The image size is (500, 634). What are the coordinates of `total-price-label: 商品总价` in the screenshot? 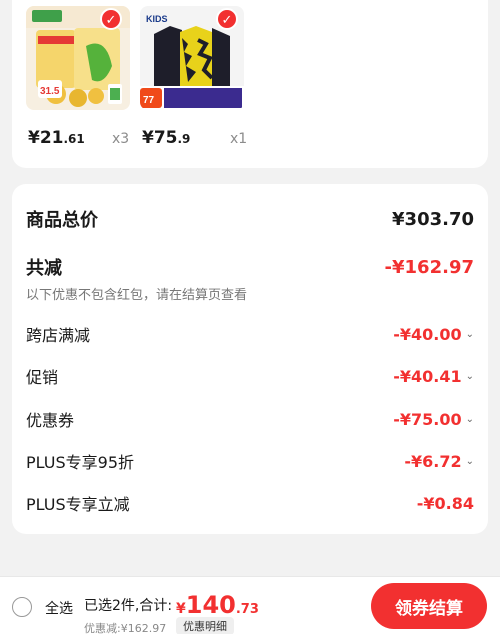 It's located at (62, 220).